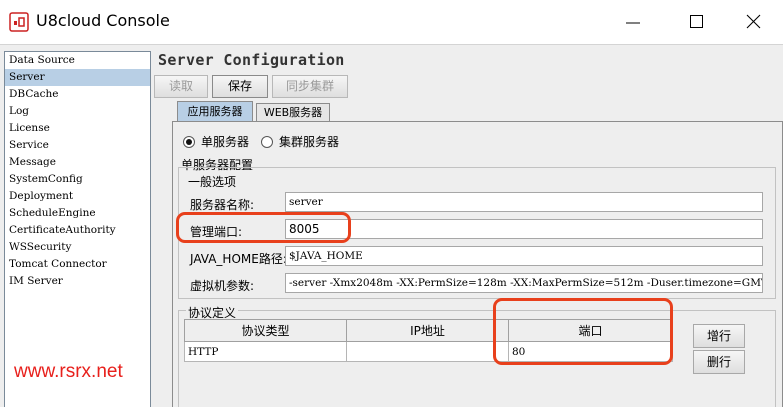 This screenshot has width=783, height=407. I want to click on nav-item-systemconfig: SystemConfig, so click(77, 179).